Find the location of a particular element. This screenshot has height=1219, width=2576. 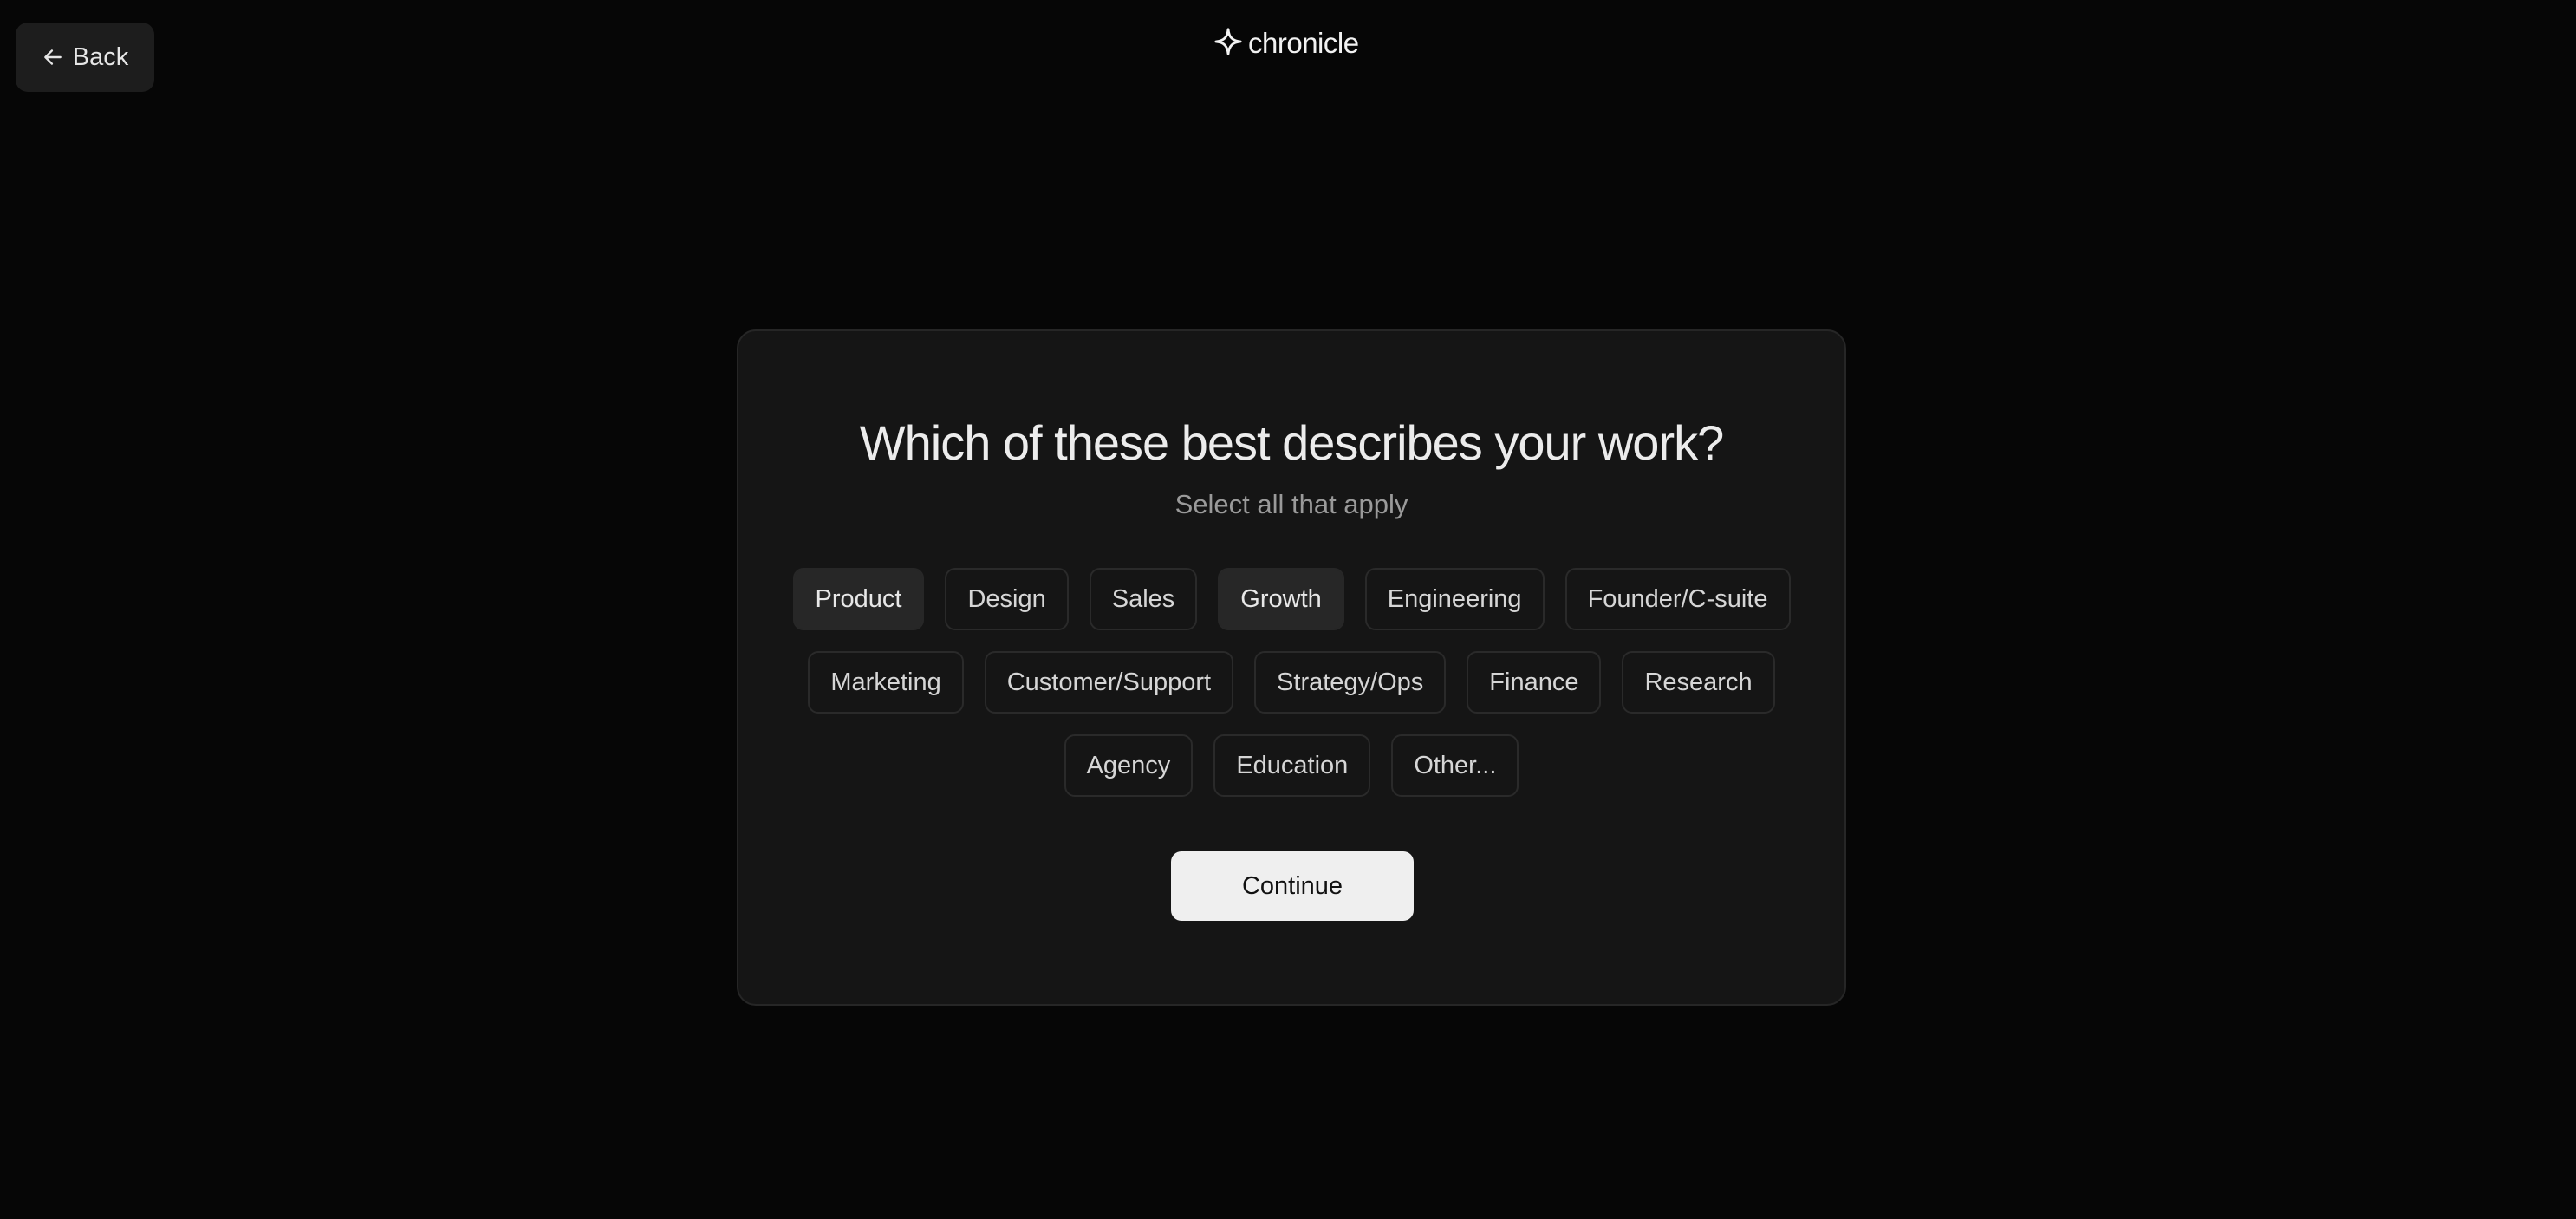

option-chip-growth: Growth is located at coordinates (1281, 599).